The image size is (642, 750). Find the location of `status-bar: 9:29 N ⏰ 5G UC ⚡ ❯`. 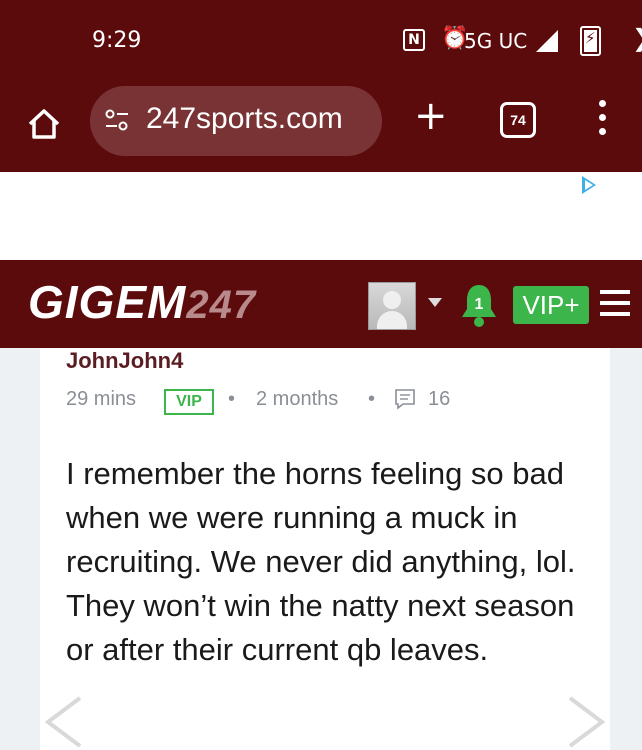

status-bar: 9:29 N ⏰ 5G UC ⚡ ❯ is located at coordinates (321, 43).